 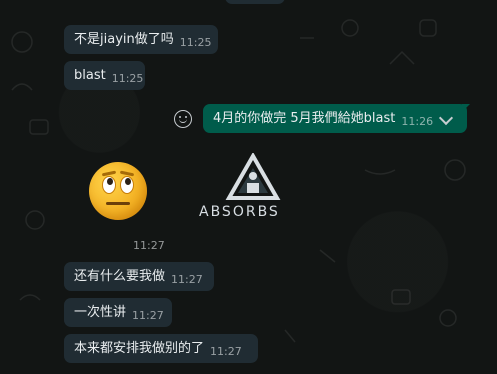 I want to click on message-text: 一次性讲, so click(x=100, y=312).